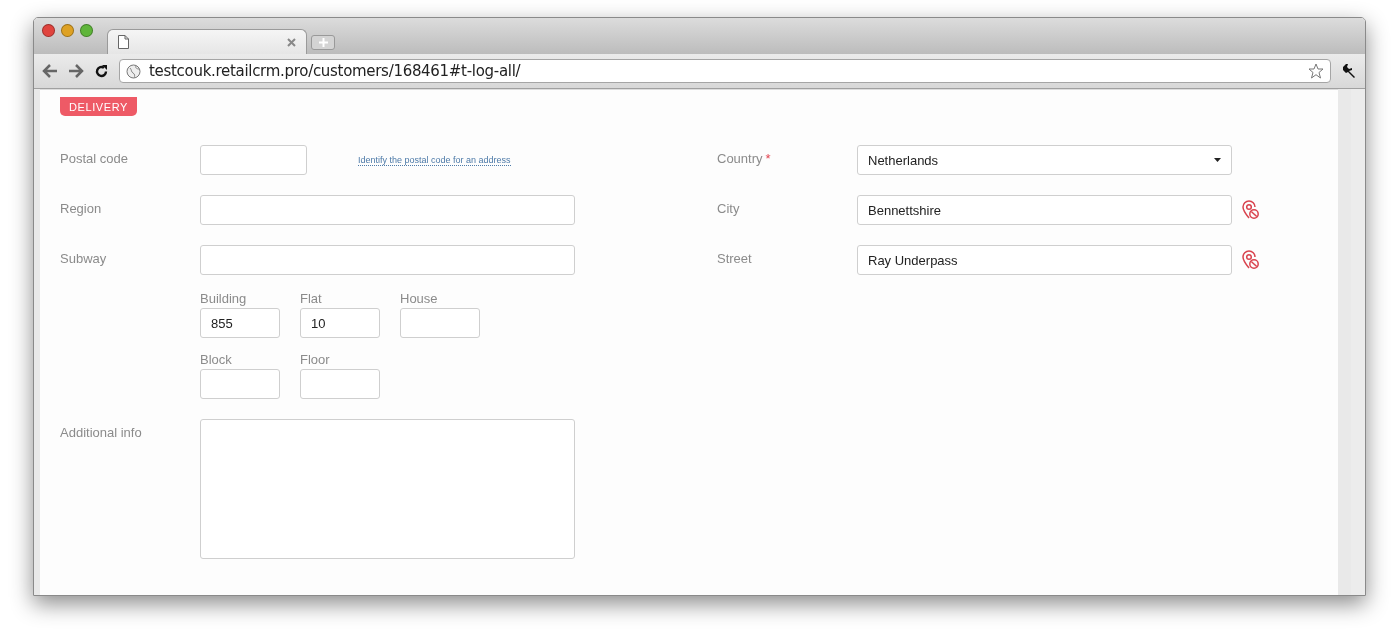  Describe the element at coordinates (1217, 160) in the screenshot. I see `dropdown-caret-icon` at that location.